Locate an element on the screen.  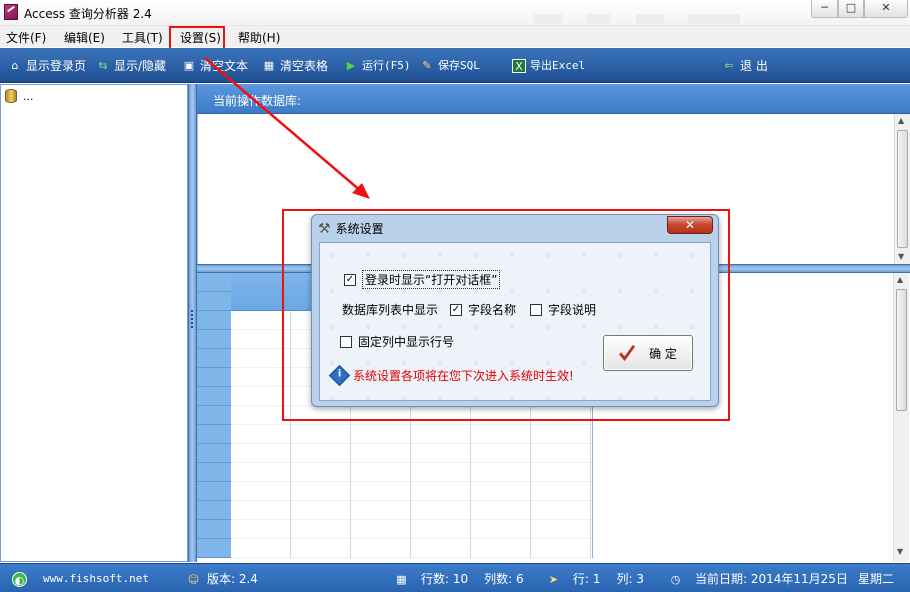
version-indicator: ☺ 版本: 2.4 is located at coordinates (222, 579).